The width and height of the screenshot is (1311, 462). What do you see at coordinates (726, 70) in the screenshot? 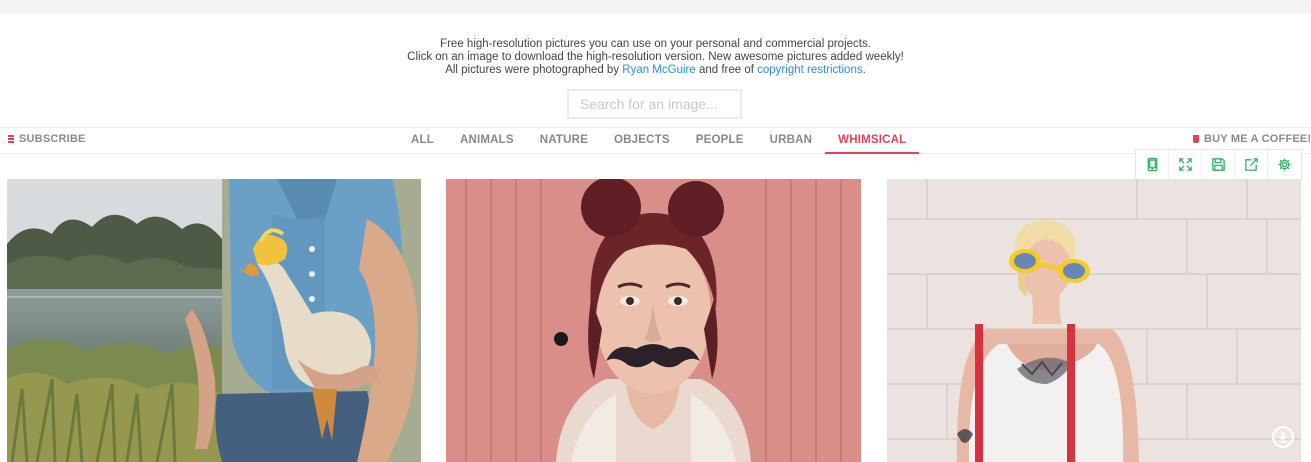
I see `intro-line-3-middle: and free of` at bounding box center [726, 70].